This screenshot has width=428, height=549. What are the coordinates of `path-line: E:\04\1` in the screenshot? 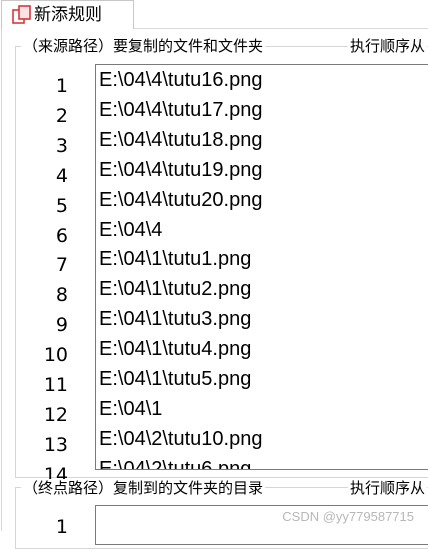 It's located at (131, 408).